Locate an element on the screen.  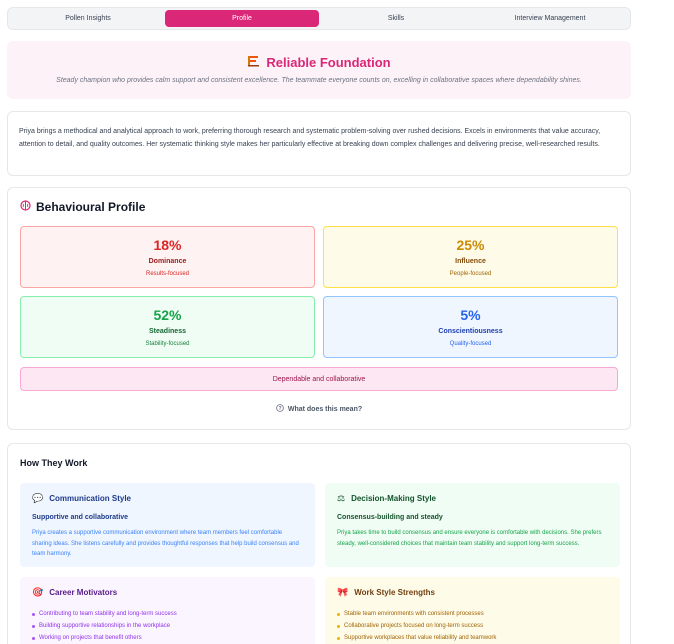
disc-name: Conscientiousness is located at coordinates (470, 331).